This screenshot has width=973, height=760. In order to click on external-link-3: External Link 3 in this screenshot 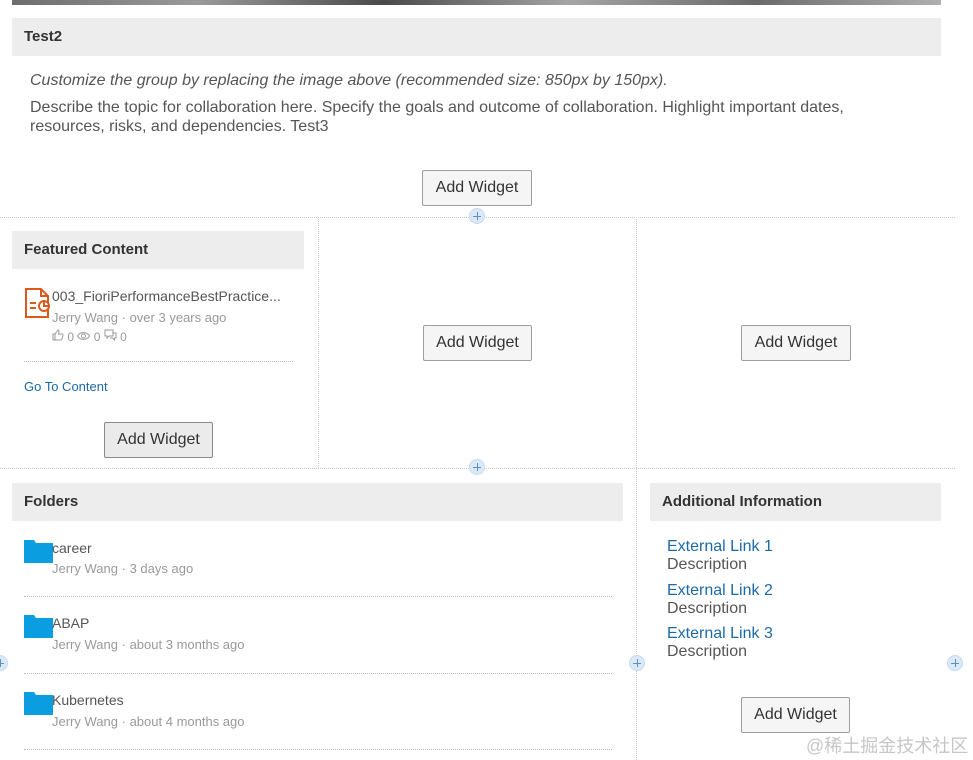, I will do `click(720, 634)`.